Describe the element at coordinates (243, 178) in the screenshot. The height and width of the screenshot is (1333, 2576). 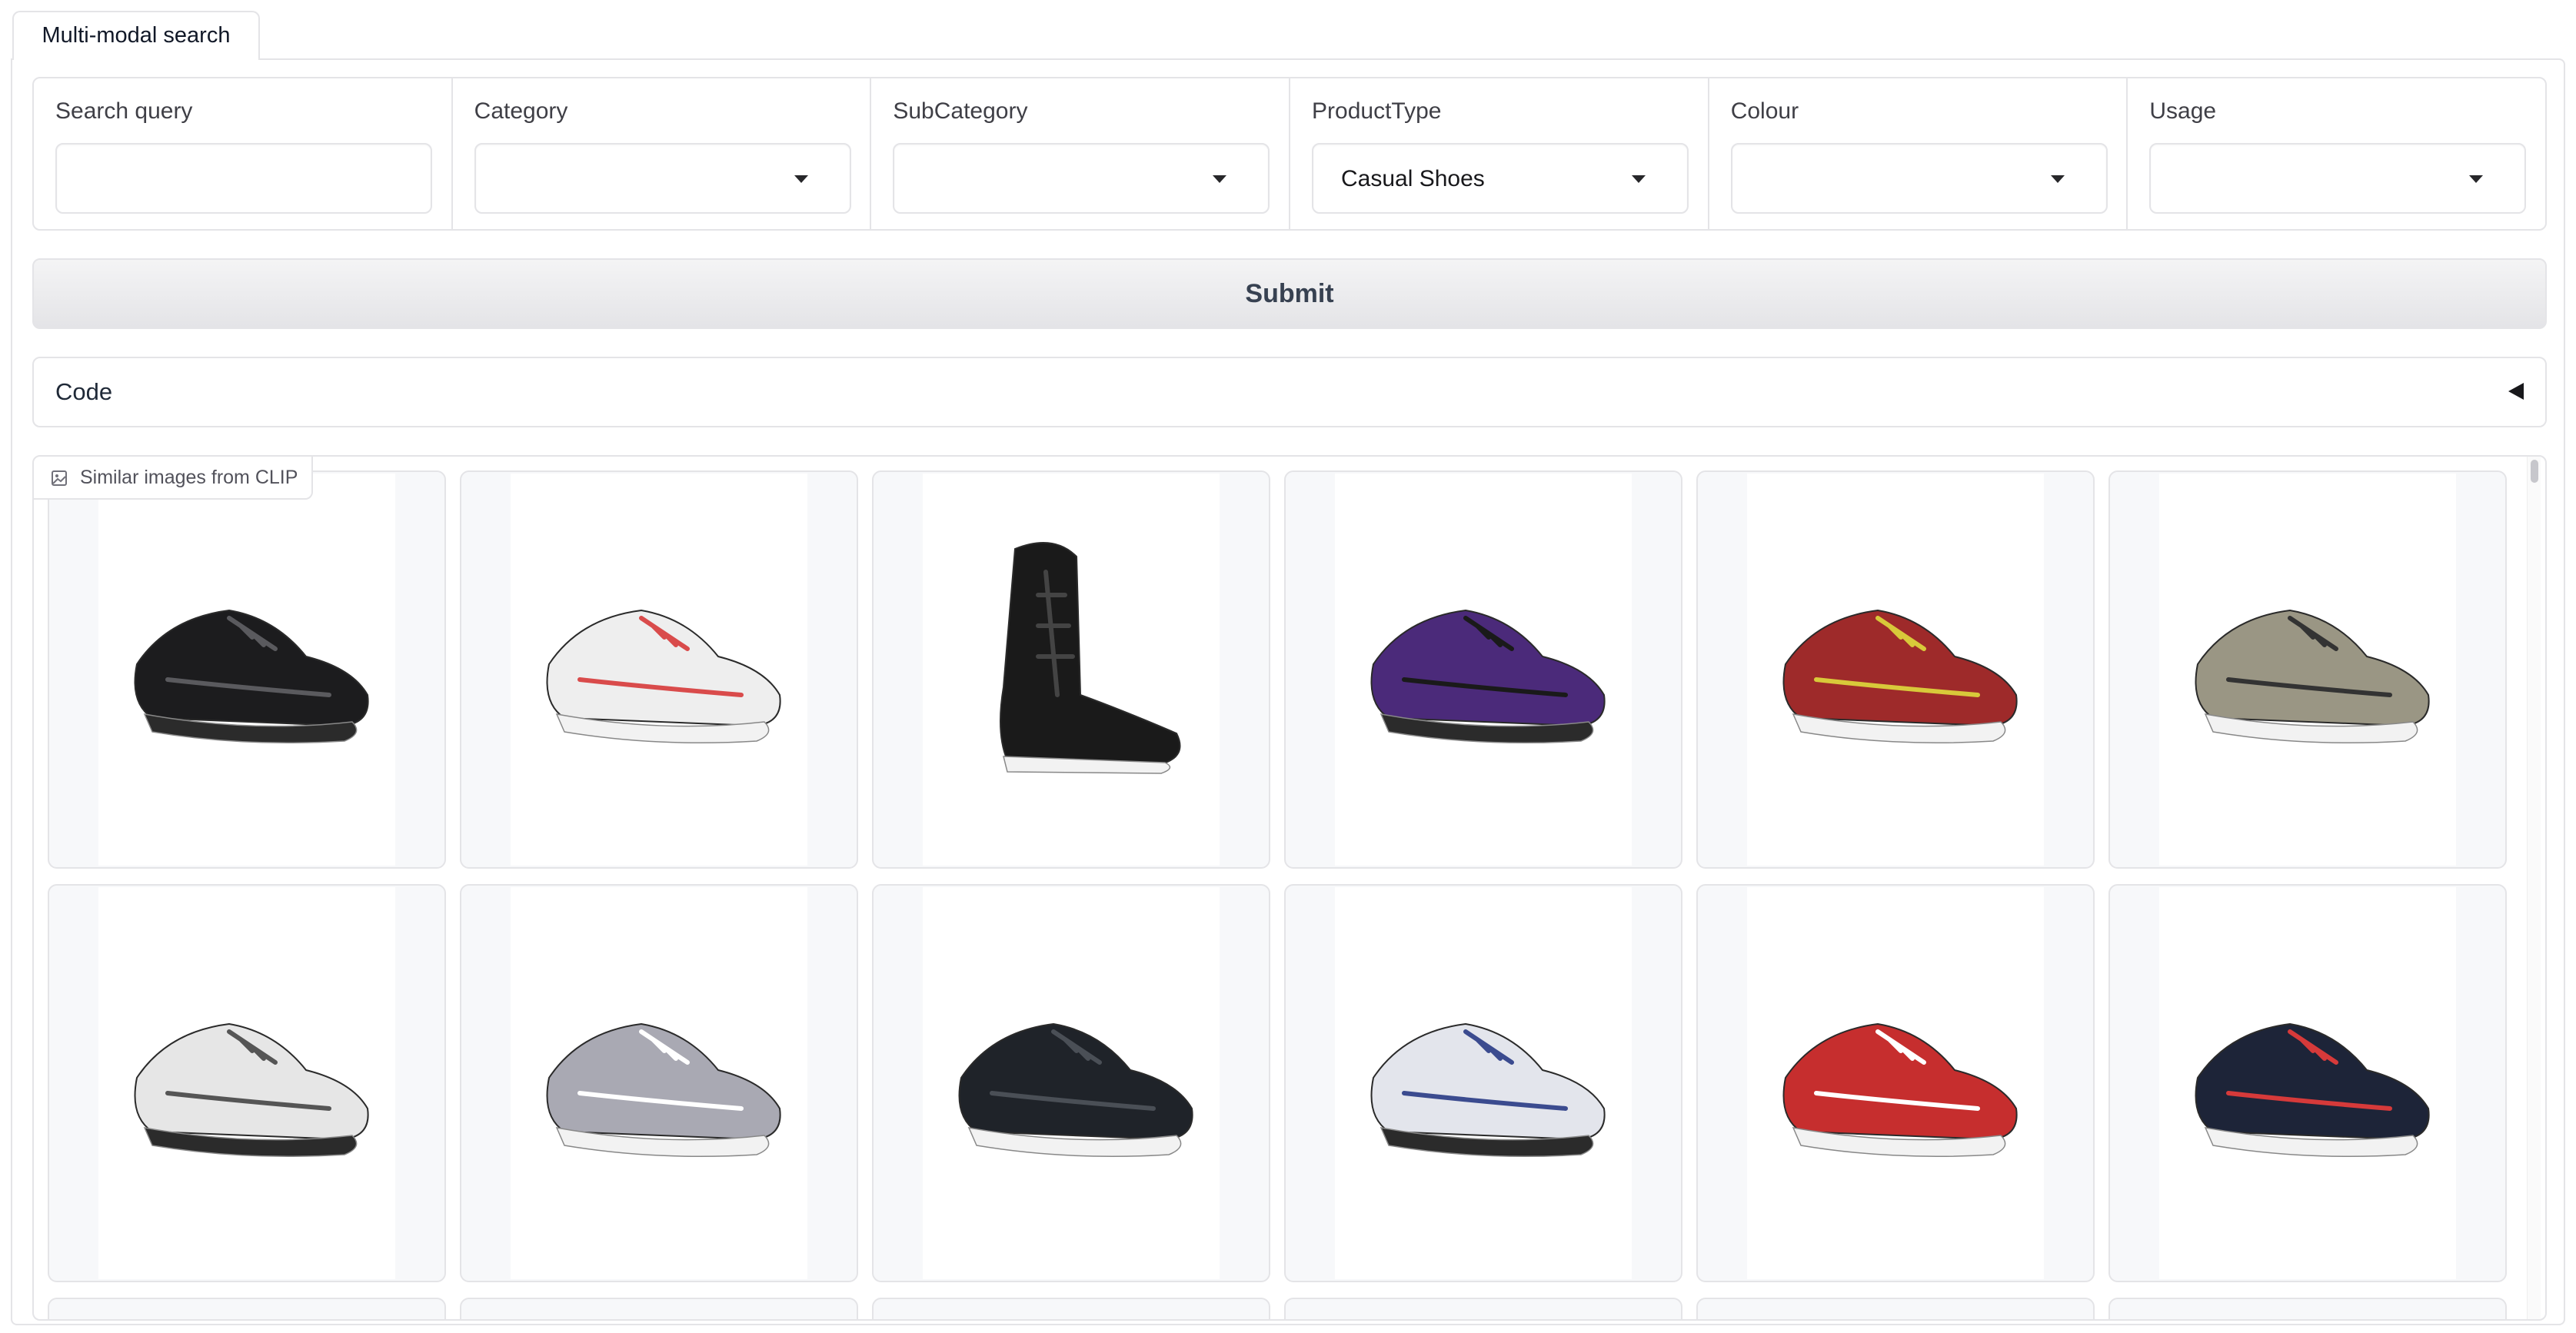
I see `search-query-input` at that location.